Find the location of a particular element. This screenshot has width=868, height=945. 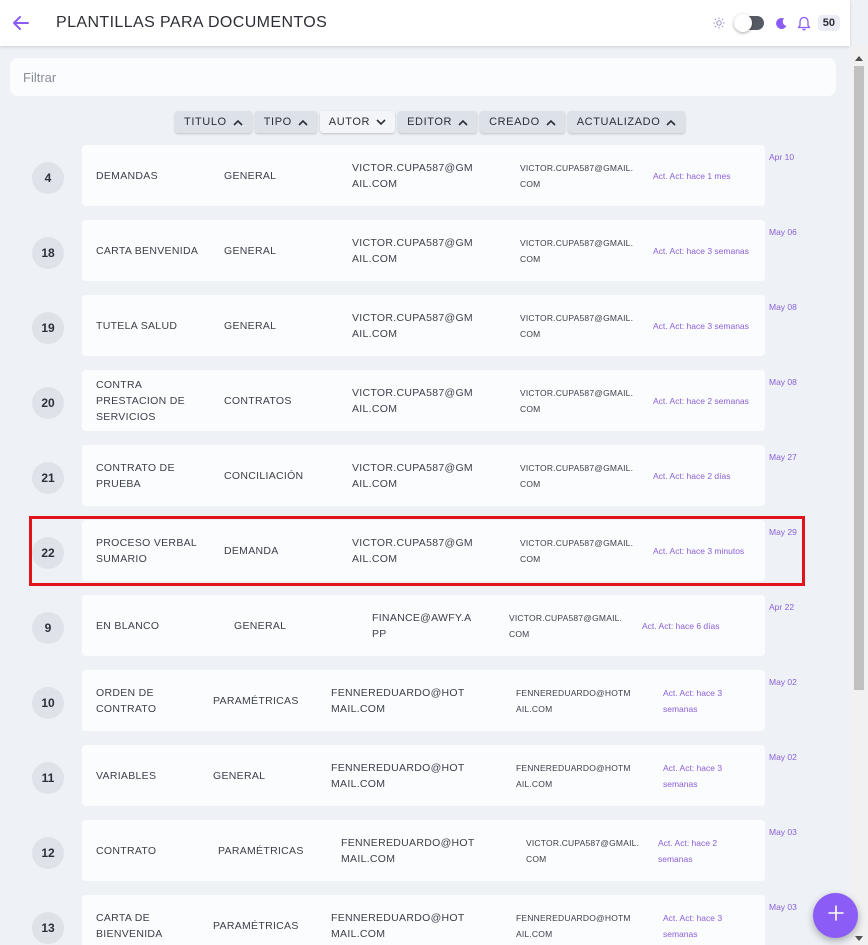

sort-label: ACTUALIZADO is located at coordinates (618, 122).